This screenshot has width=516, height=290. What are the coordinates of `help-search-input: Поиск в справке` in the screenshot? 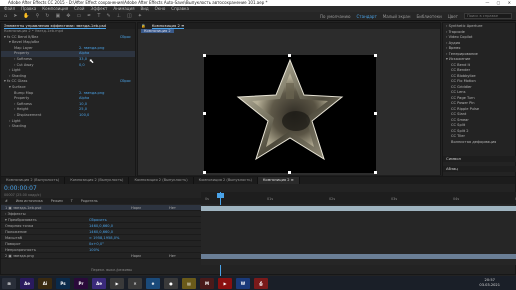 It's located at (488, 16).